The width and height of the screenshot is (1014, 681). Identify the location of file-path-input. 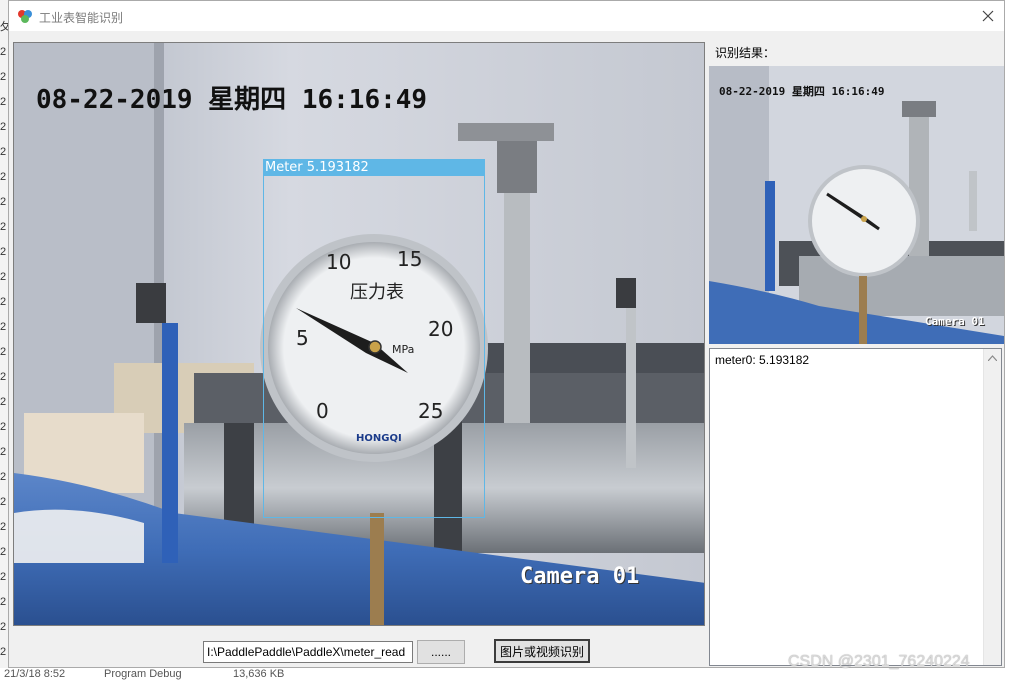
(308, 652).